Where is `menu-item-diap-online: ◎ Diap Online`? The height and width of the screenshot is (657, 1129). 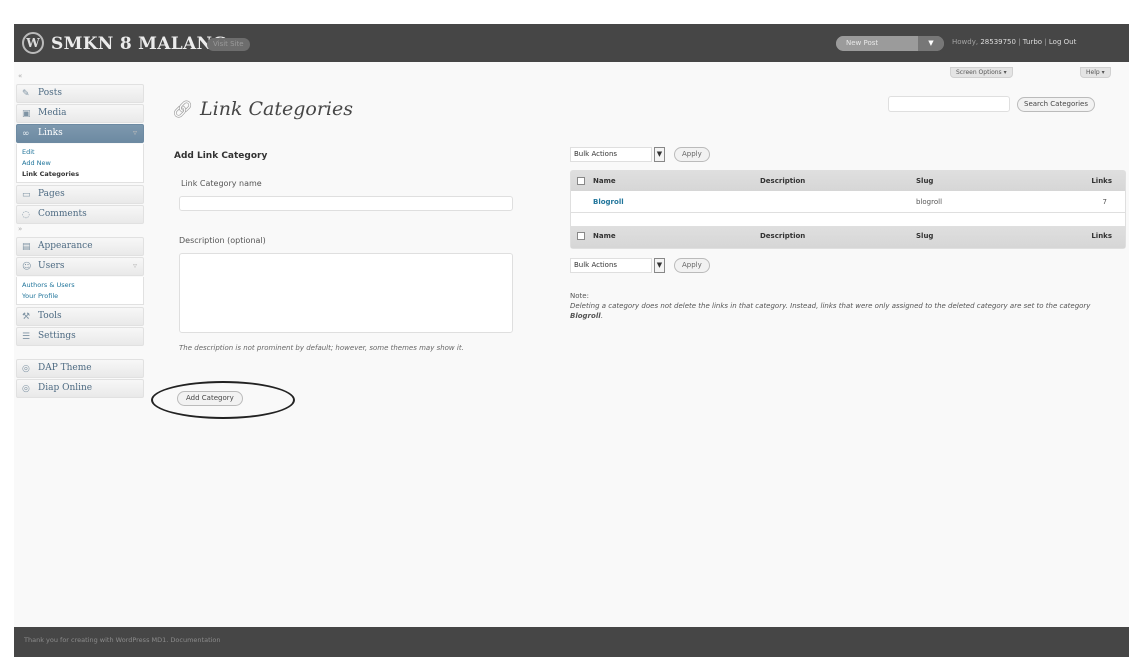
menu-item-diap-online: ◎ Diap Online is located at coordinates (80, 388).